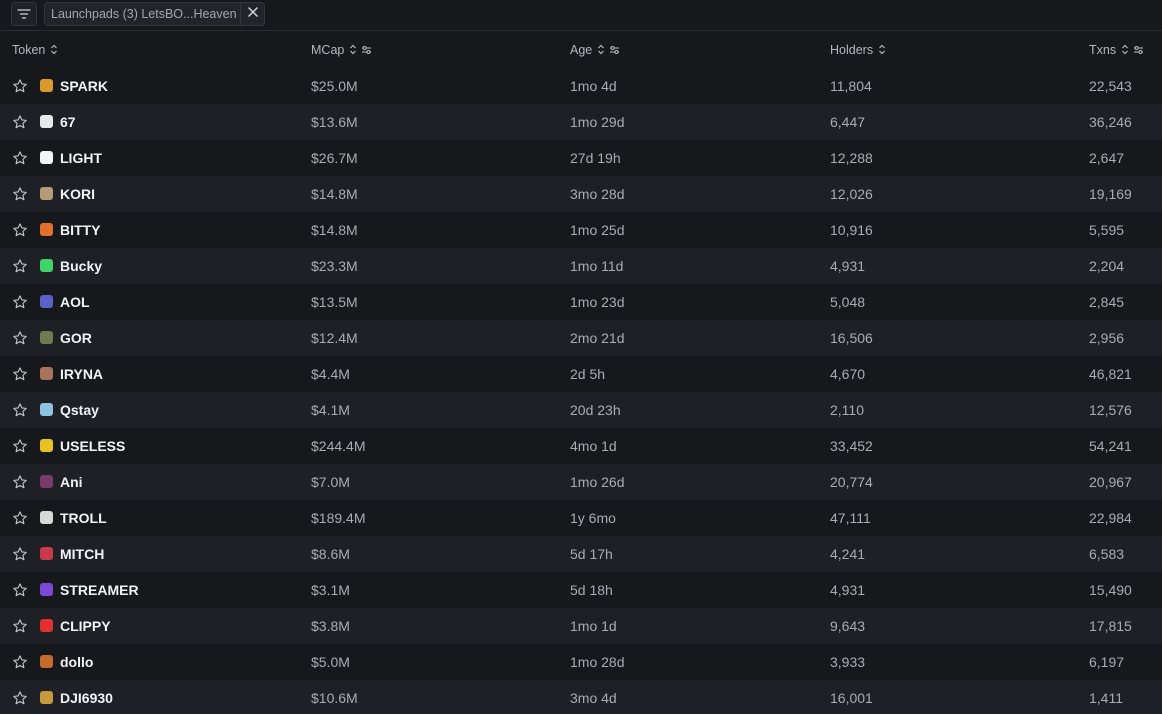  What do you see at coordinates (1110, 122) in the screenshot?
I see `txns-value: 36,246` at bounding box center [1110, 122].